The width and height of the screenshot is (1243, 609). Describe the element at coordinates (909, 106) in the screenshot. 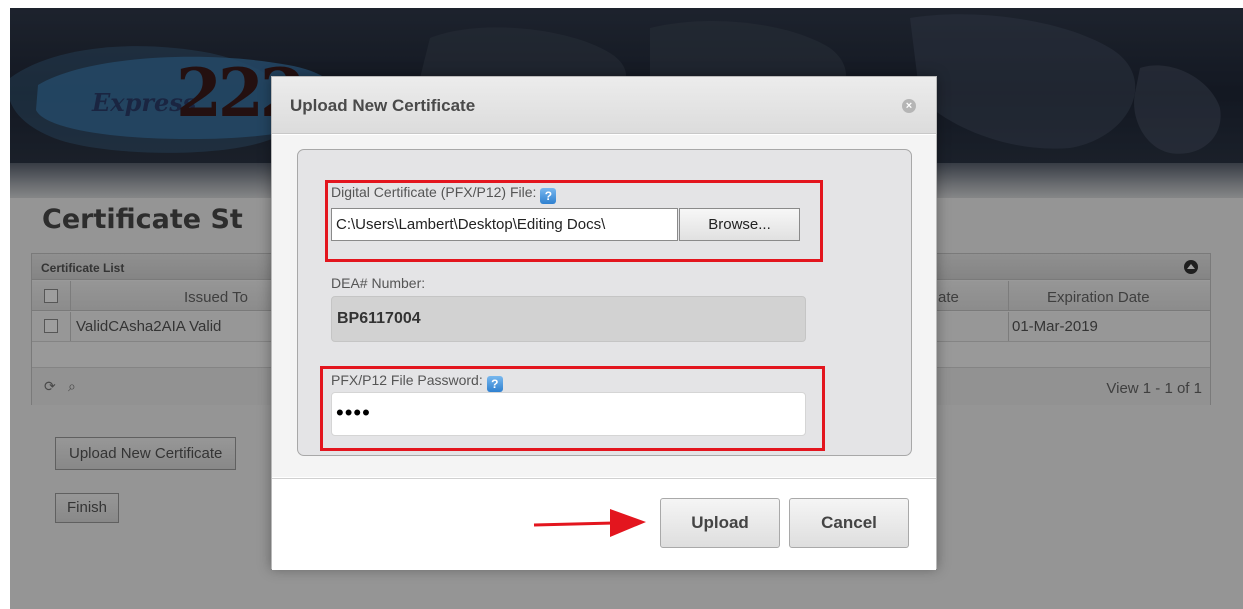

I see `close-icon: ×` at that location.